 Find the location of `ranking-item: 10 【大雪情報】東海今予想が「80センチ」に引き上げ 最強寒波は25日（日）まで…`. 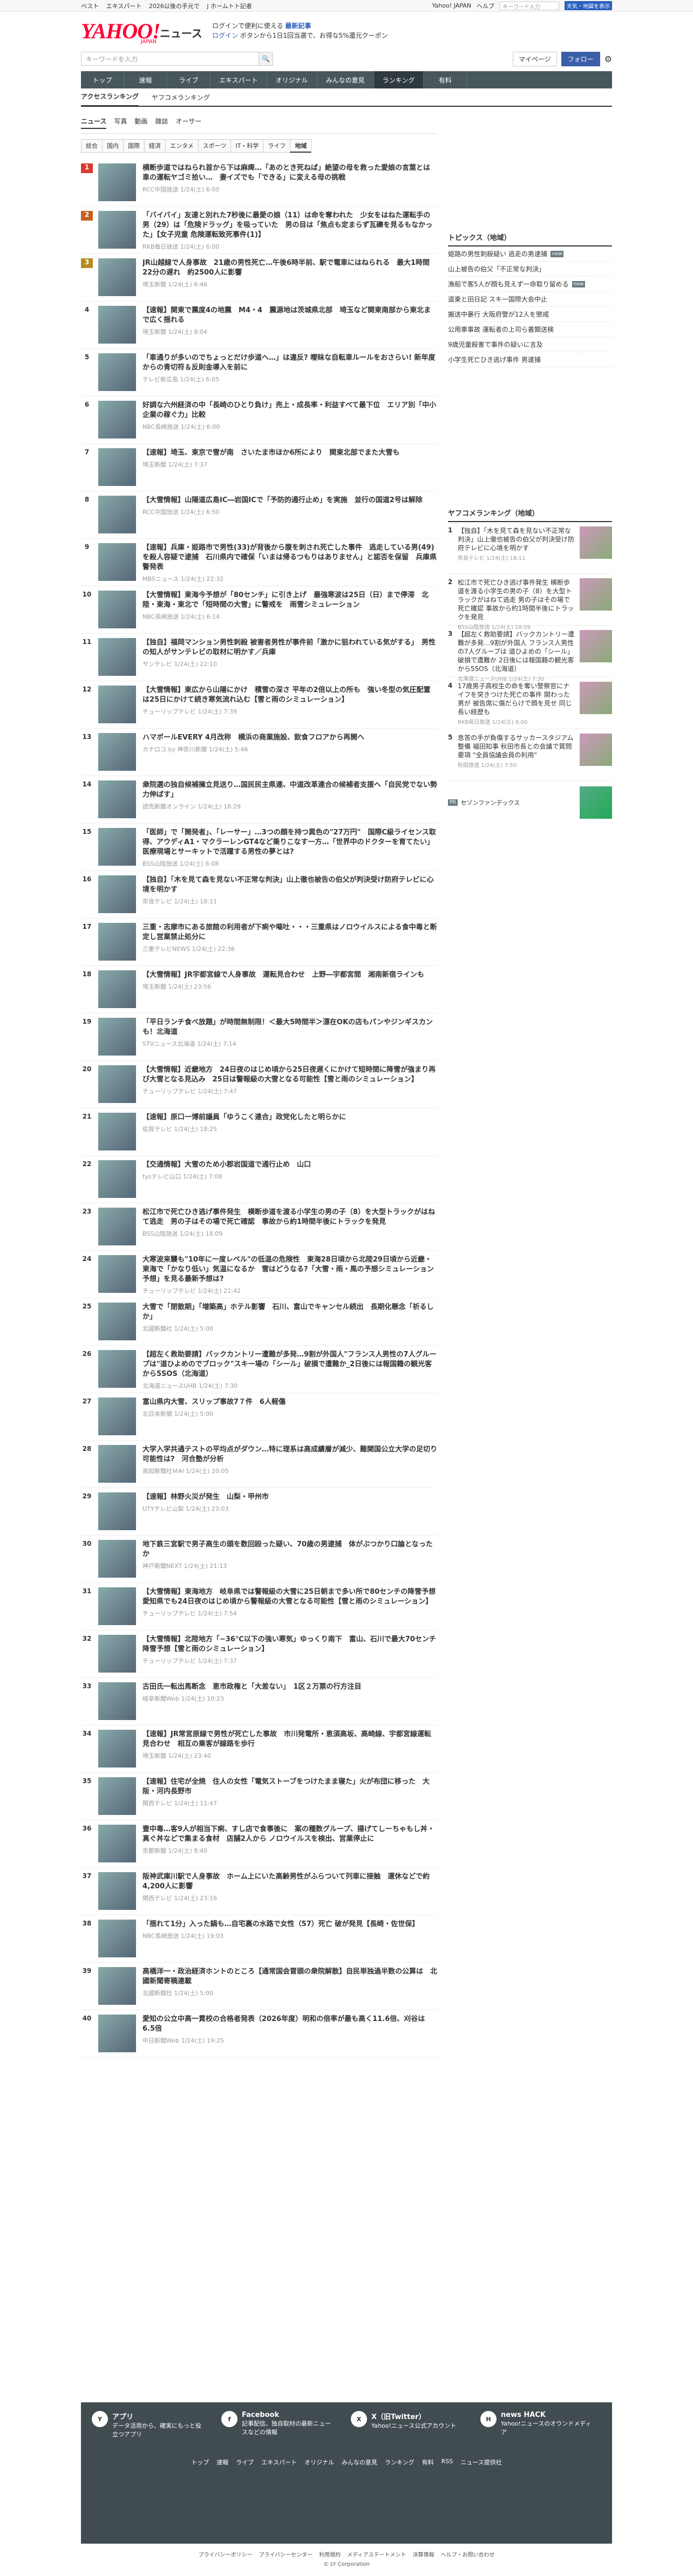

ranking-item: 10 【大雪情報】東海今予想が「80センチ」に引き上げ 最強寒波は25日（日）まで… is located at coordinates (259, 610).